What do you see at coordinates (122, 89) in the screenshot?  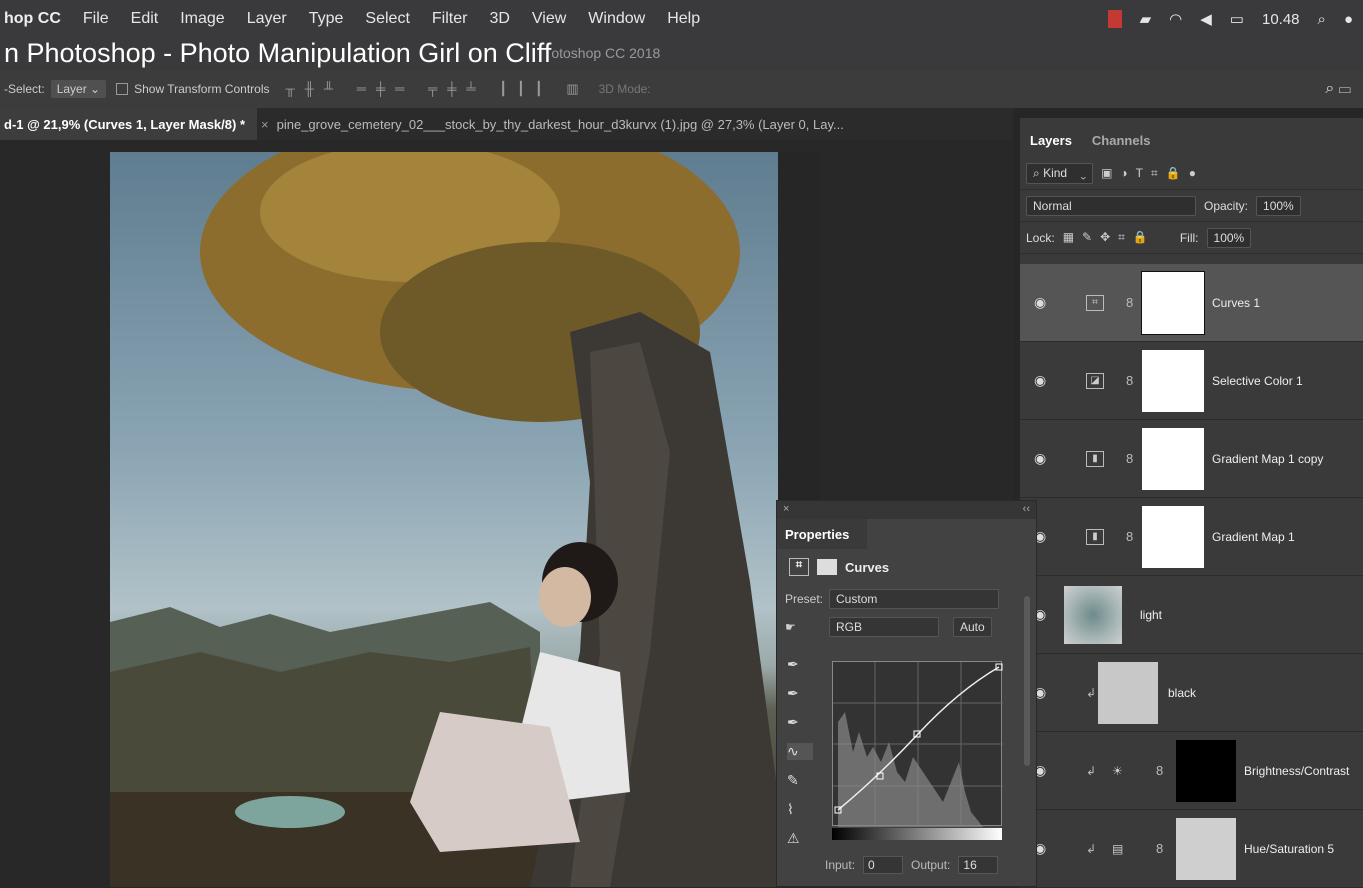 I see `show-transform-checkbox` at bounding box center [122, 89].